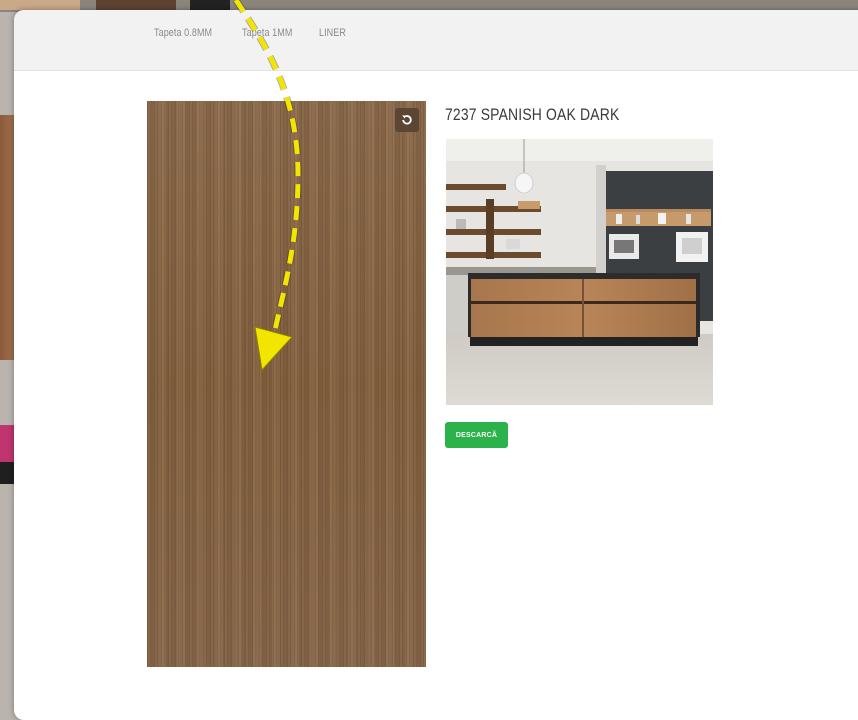  What do you see at coordinates (267, 33) in the screenshot?
I see `tab-tapeta-1mm: Tapeta 1MM` at bounding box center [267, 33].